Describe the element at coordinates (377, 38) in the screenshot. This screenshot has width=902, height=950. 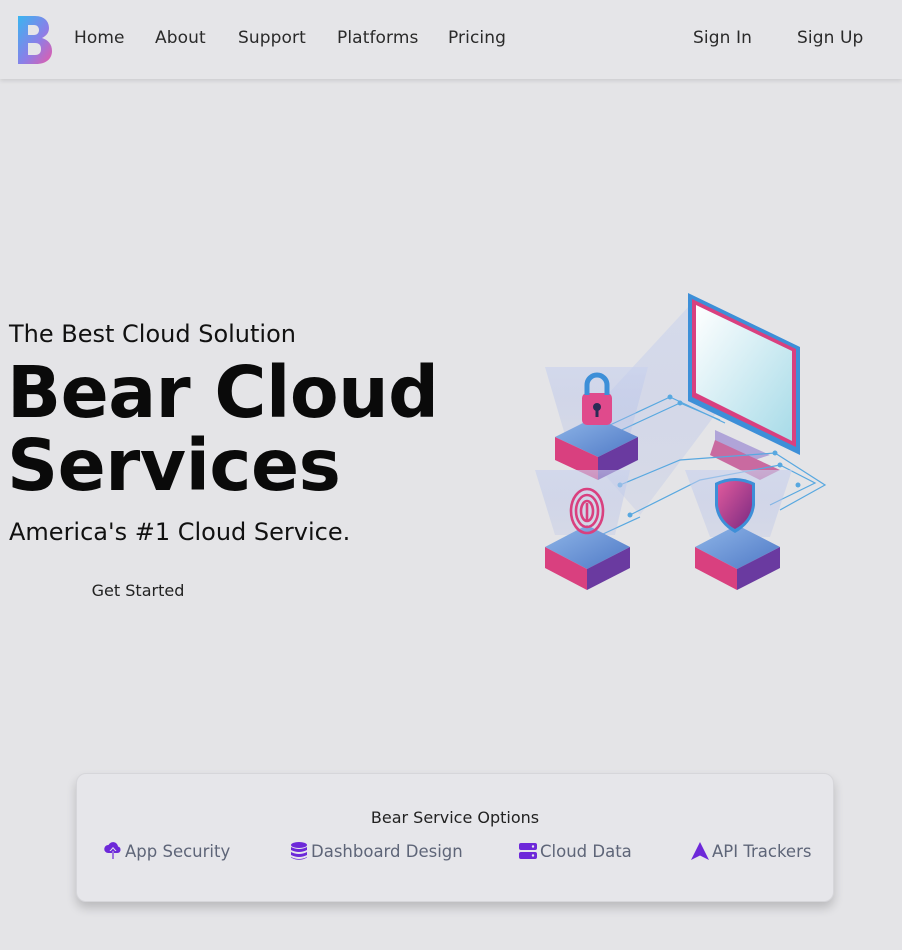
I see `nav-platforms: Platforms` at that location.